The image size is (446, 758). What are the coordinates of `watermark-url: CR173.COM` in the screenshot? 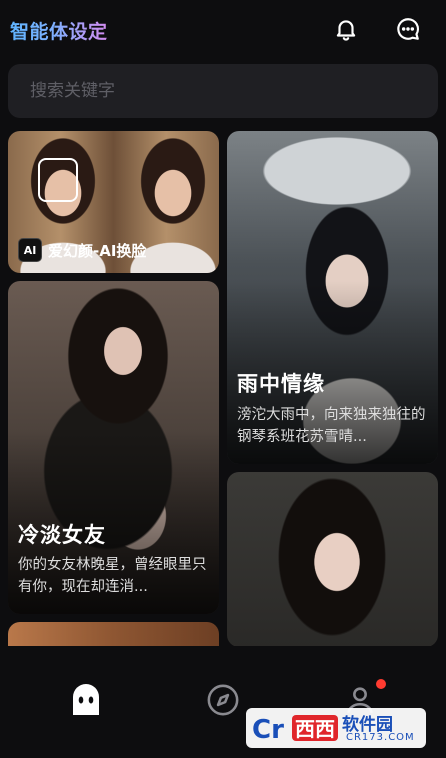 It's located at (380, 737).